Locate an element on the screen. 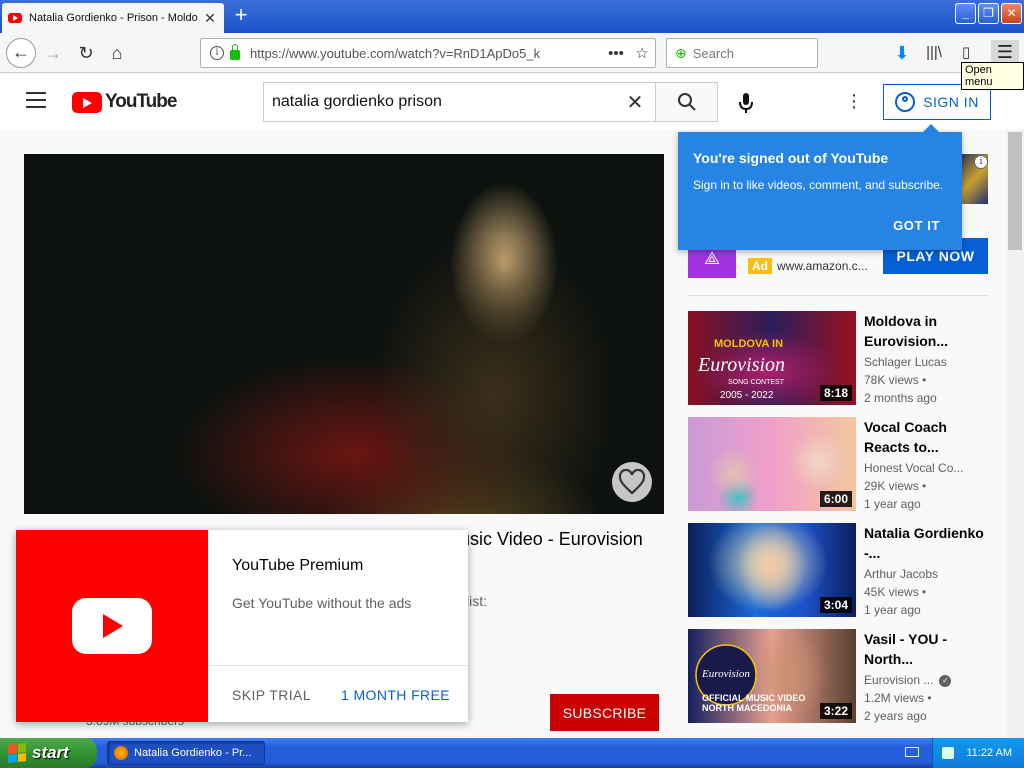 This screenshot has width=1024, height=768. ad-badge: Ad is located at coordinates (760, 266).